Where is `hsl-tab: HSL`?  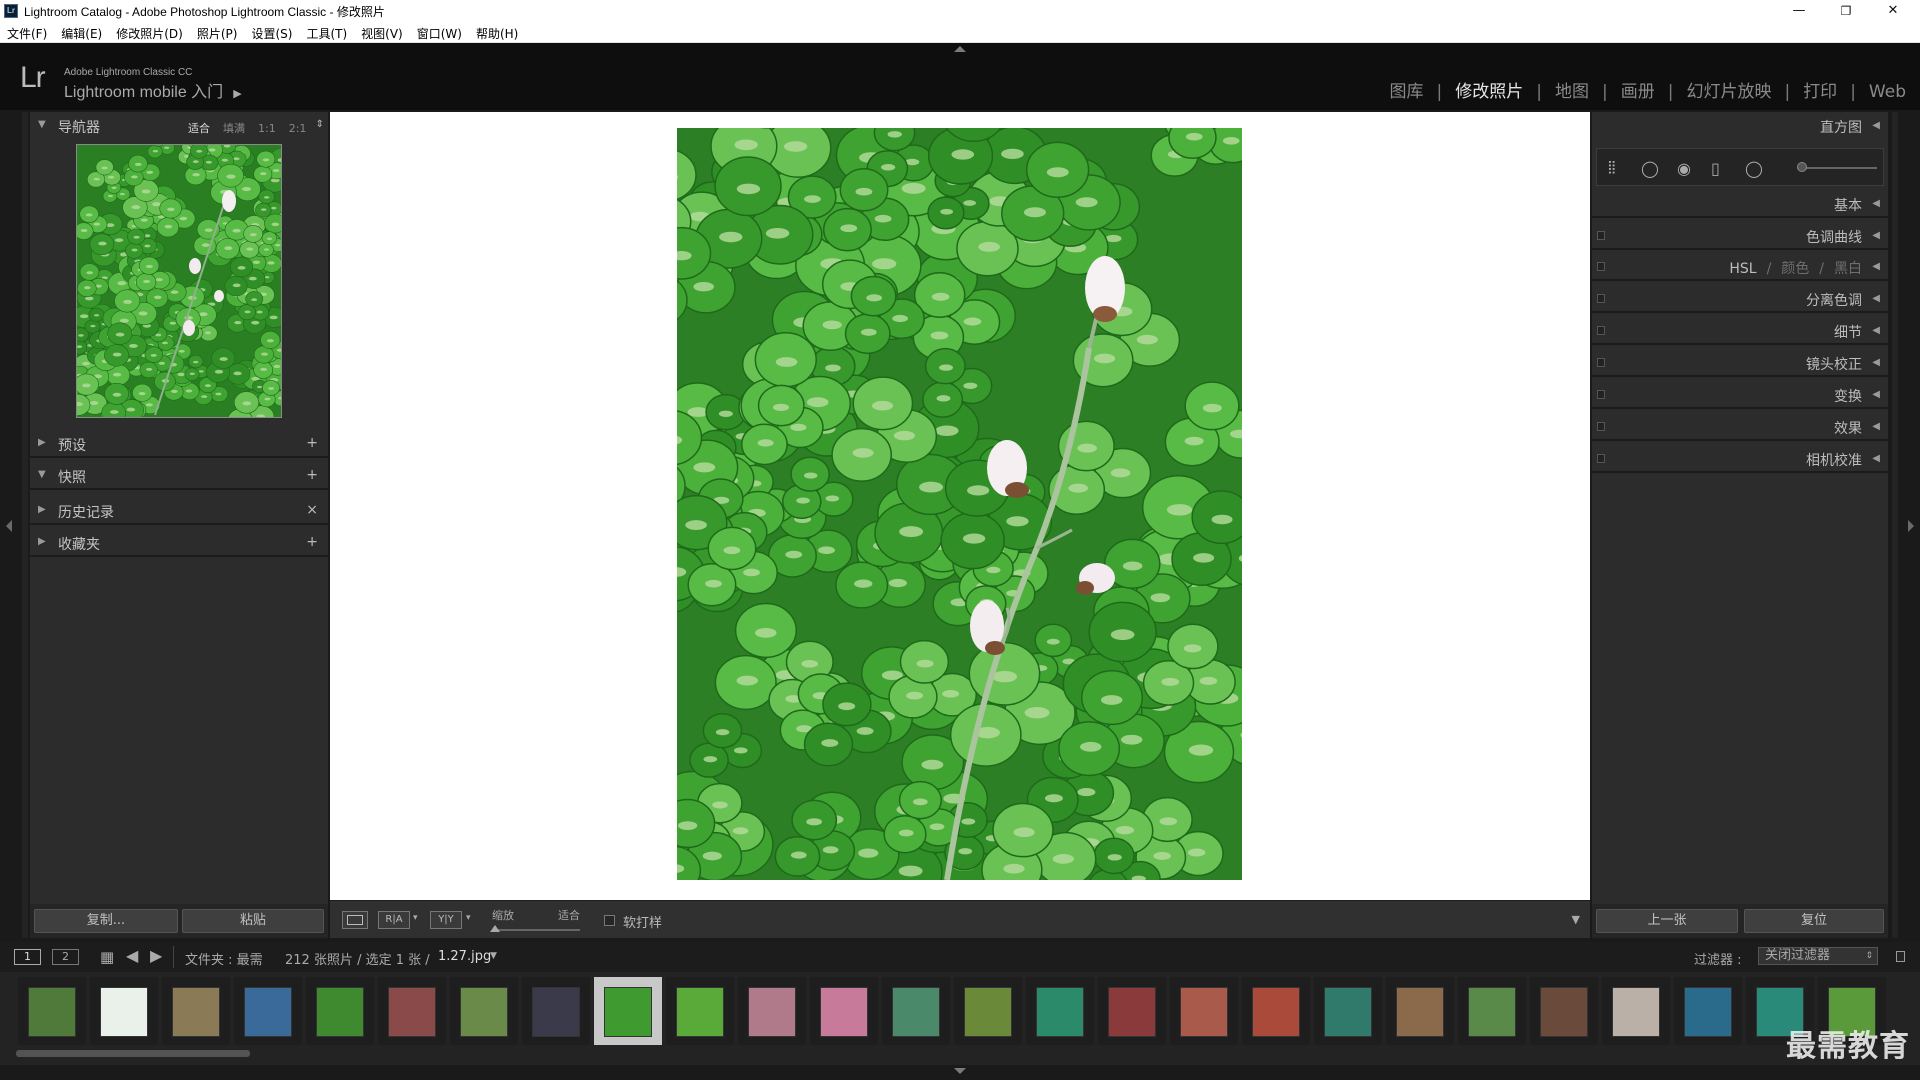 hsl-tab: HSL is located at coordinates (1742, 269).